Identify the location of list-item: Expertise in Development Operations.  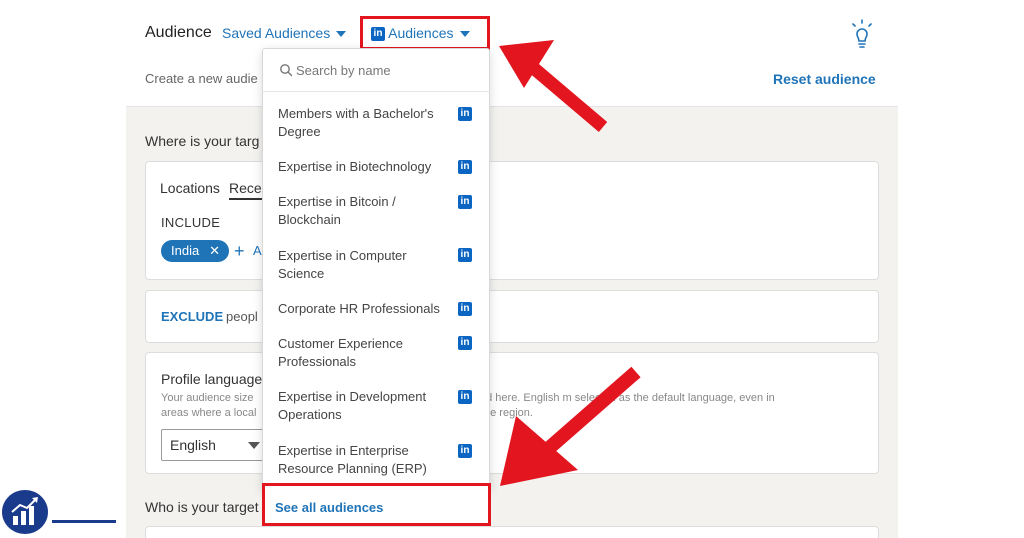
(364, 406).